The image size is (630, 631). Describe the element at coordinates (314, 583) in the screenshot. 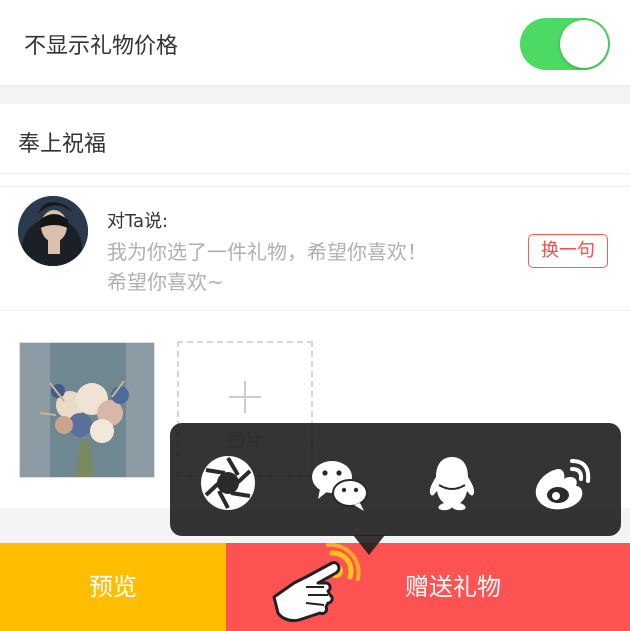

I see `pointing-hand-icon` at that location.